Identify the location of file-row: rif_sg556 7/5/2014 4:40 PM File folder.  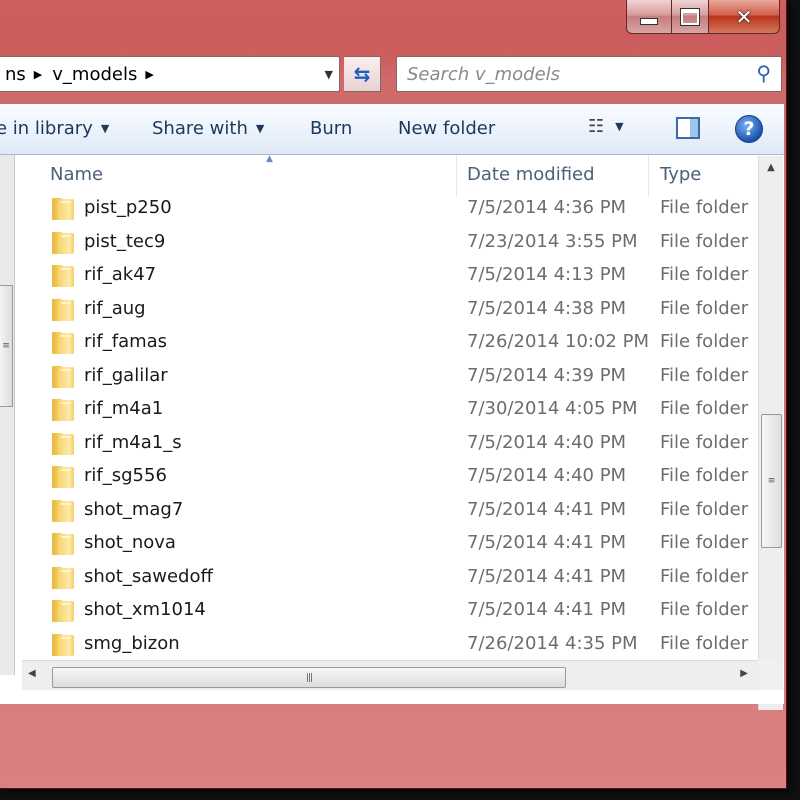
(389, 477).